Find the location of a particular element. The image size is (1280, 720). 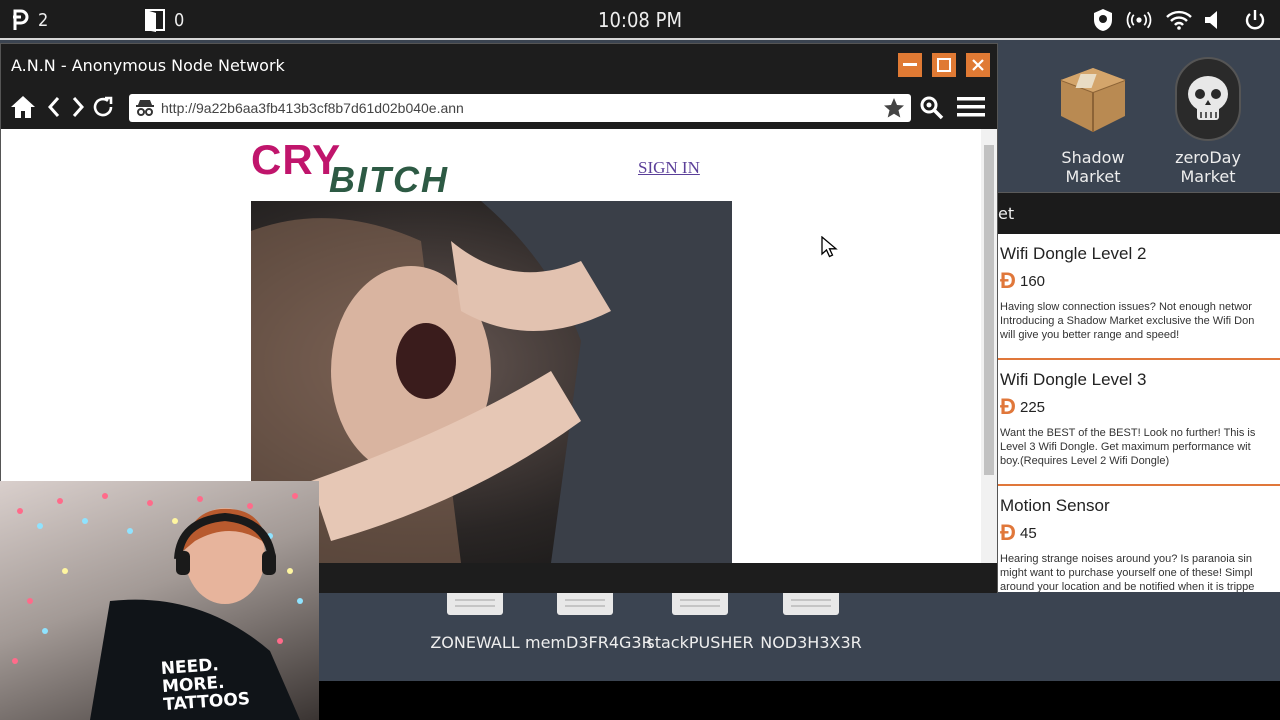

speaker-icon is located at coordinates (1213, 20).